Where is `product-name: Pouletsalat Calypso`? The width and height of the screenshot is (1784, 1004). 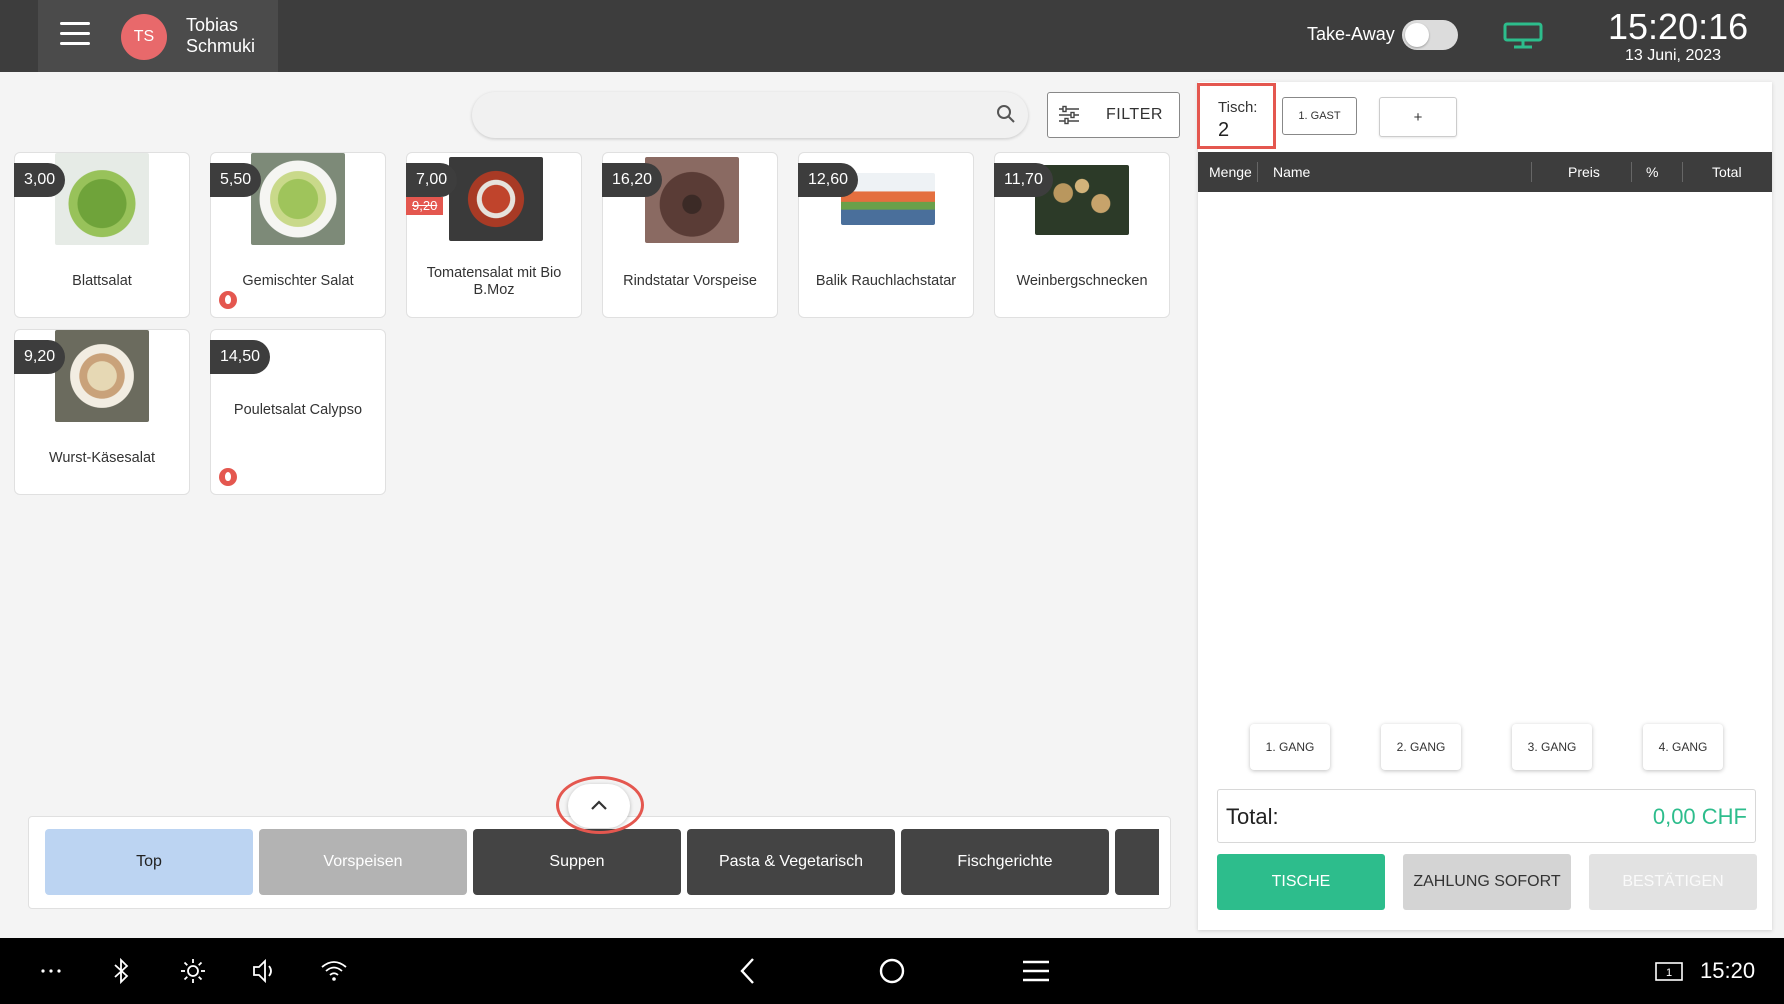 product-name: Pouletsalat Calypso is located at coordinates (298, 410).